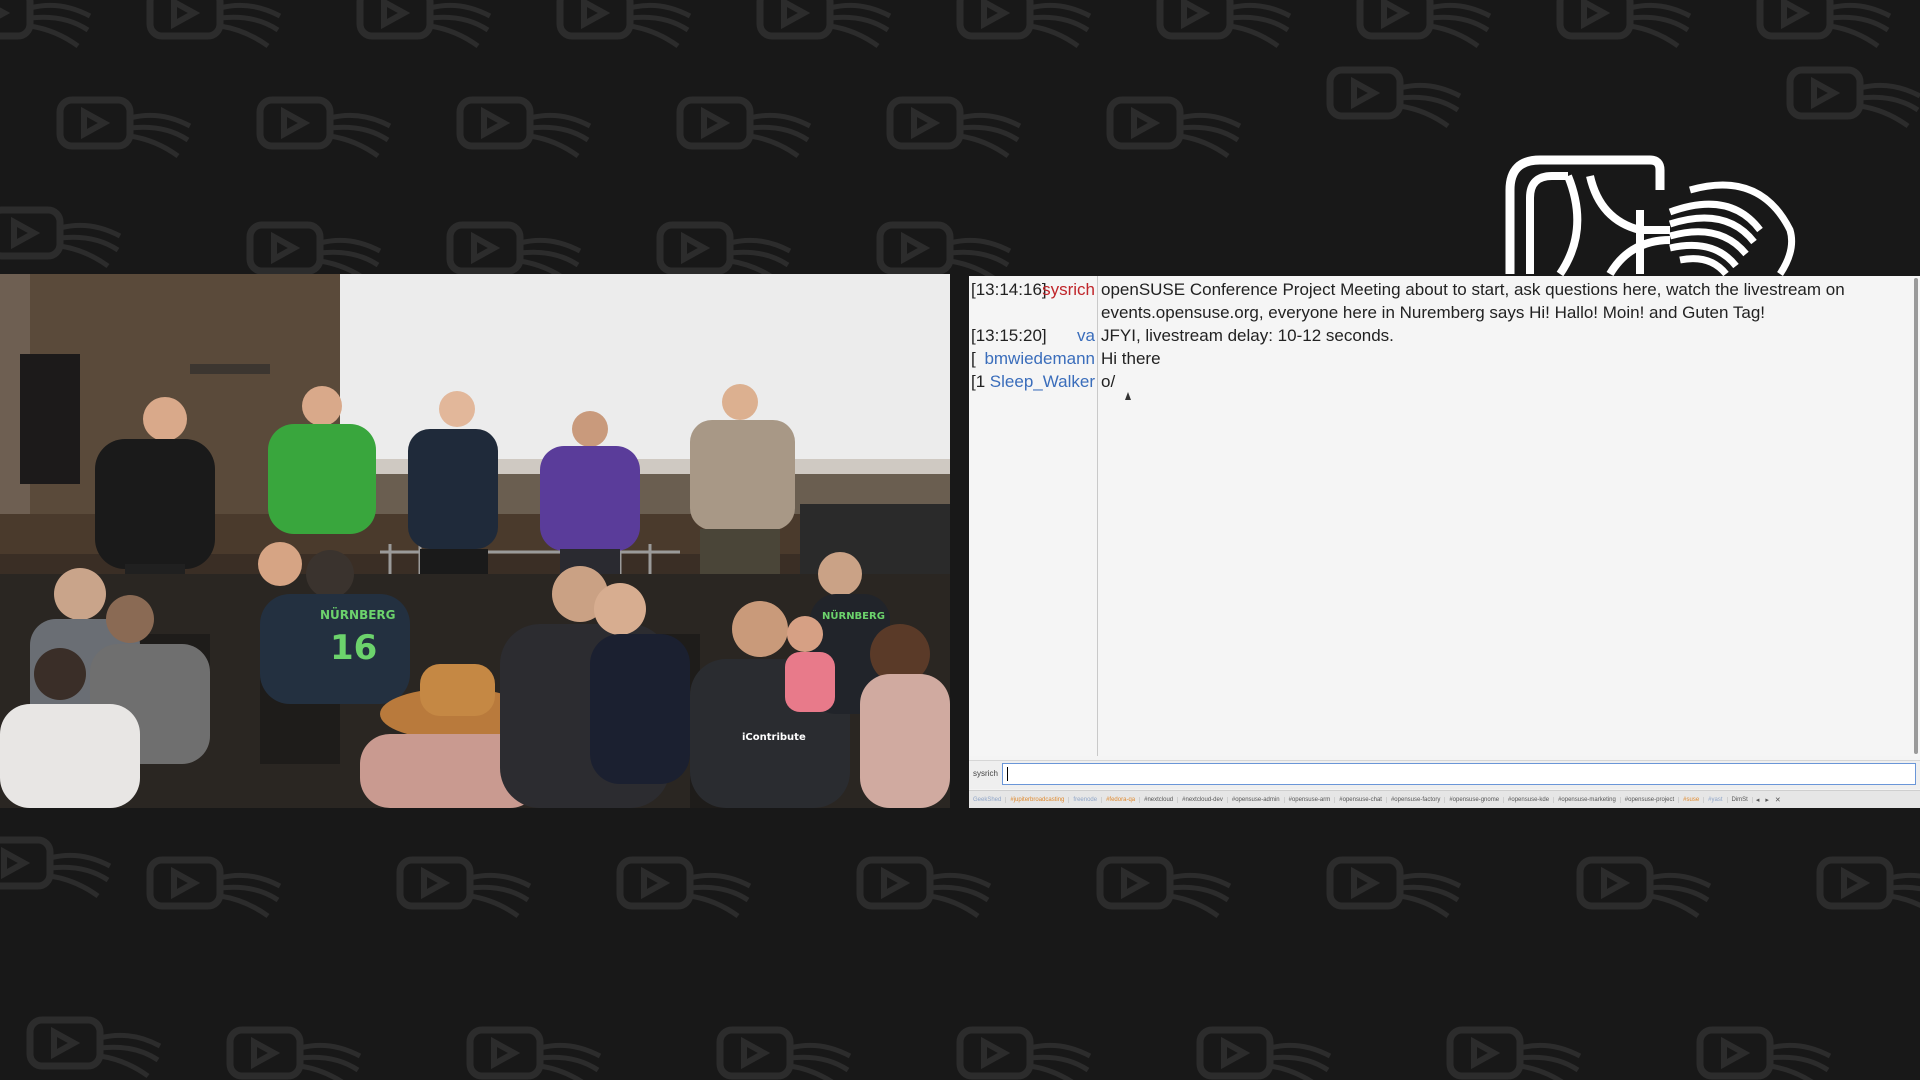 This screenshot has height=1080, width=1920. What do you see at coordinates (1740, 800) in the screenshot?
I see `tab-dimst: DimSt` at bounding box center [1740, 800].